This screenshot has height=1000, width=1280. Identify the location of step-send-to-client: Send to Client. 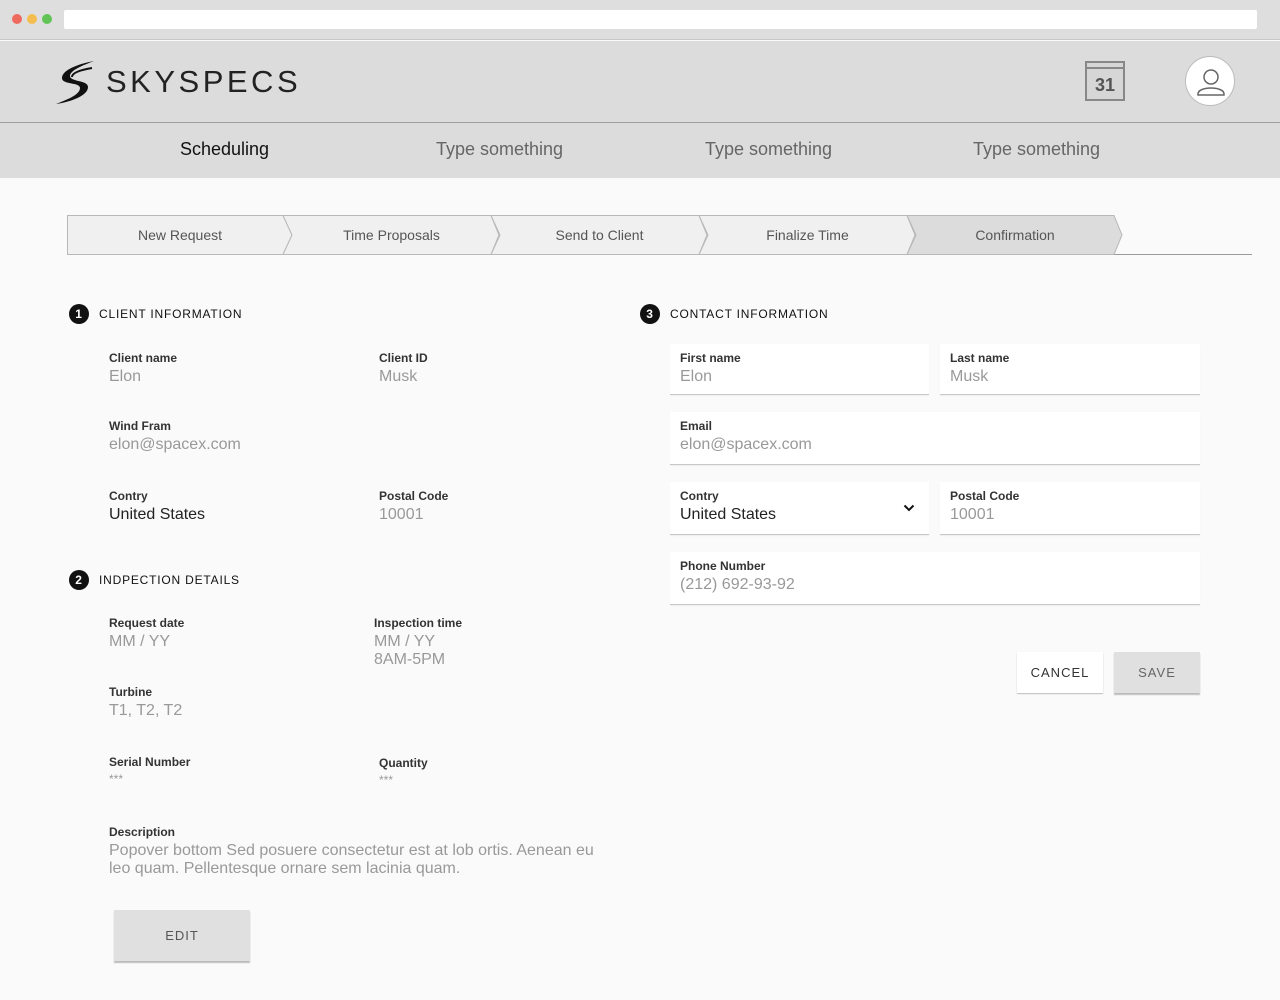
(599, 235).